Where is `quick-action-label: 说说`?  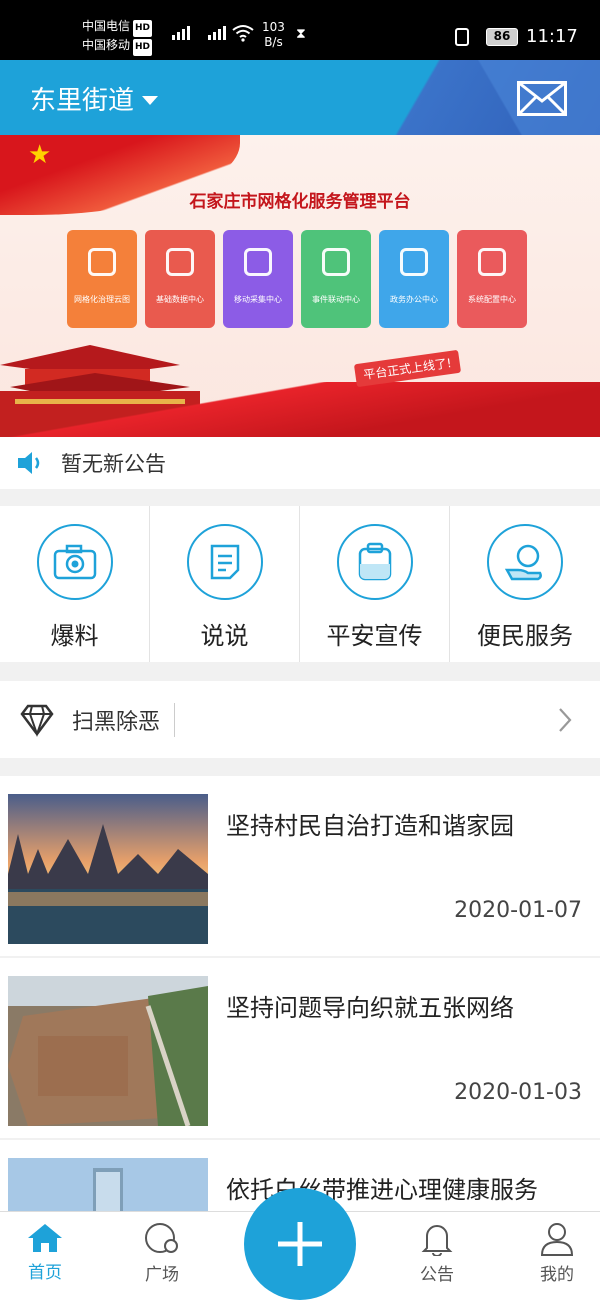
quick-action-label: 说说 is located at coordinates (224, 636).